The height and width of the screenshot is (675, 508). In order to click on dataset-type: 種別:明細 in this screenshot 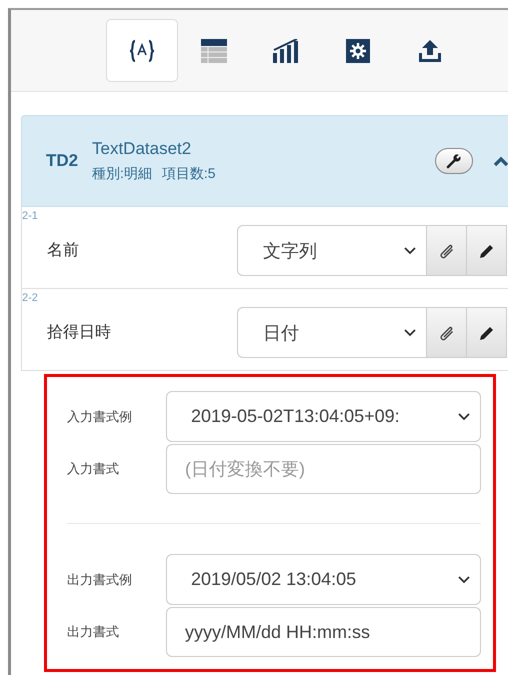, I will do `click(122, 174)`.